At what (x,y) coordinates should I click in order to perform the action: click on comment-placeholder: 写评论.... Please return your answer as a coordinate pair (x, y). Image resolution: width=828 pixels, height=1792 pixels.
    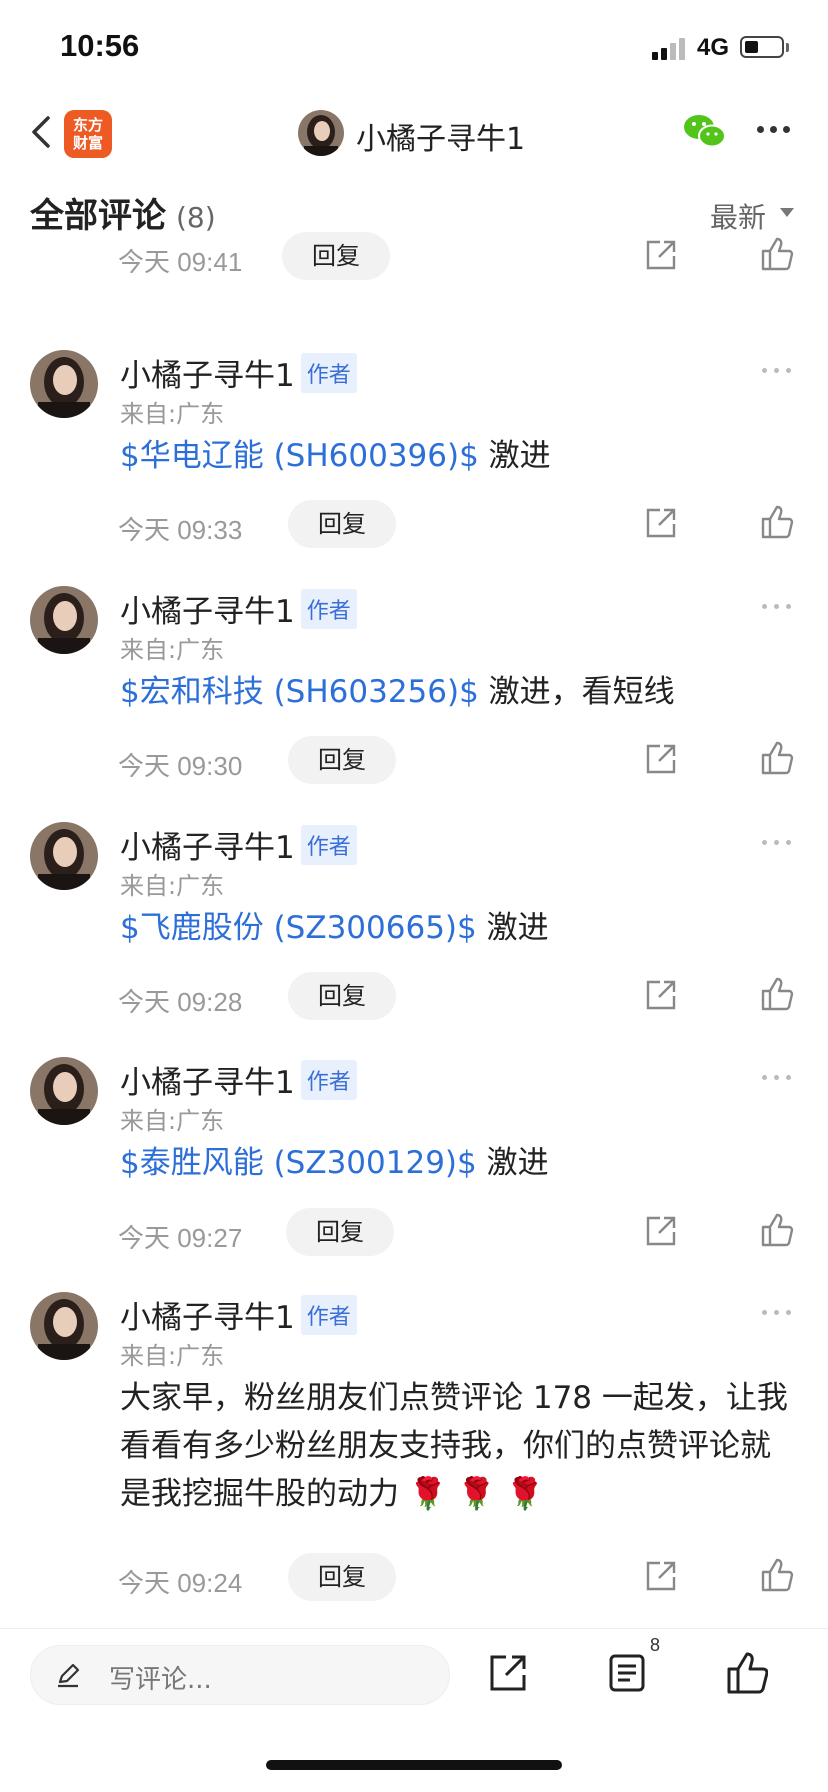
    Looking at the image, I should click on (160, 1680).